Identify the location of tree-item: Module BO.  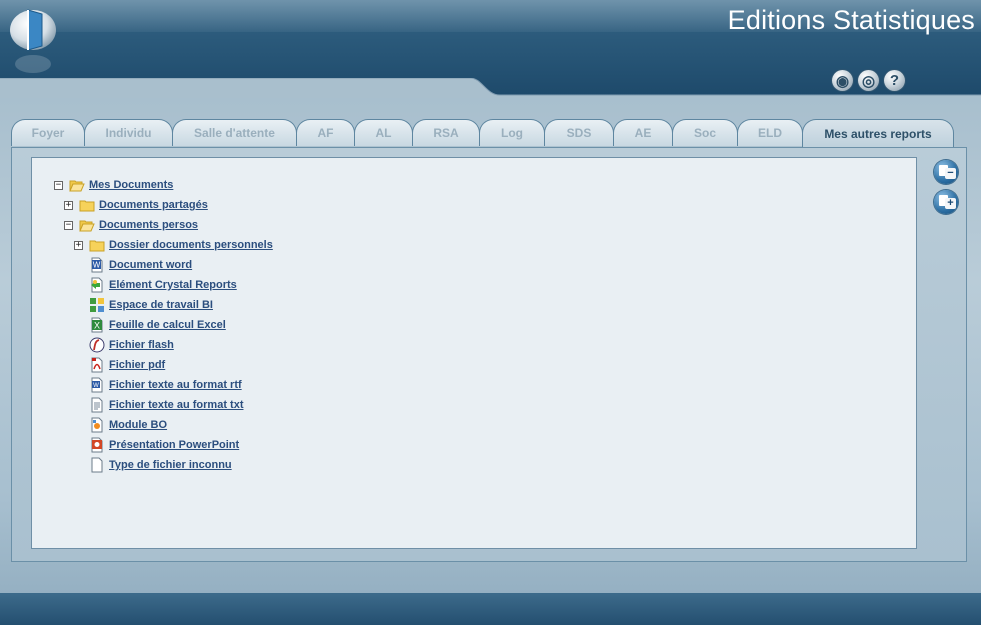
(120, 425).